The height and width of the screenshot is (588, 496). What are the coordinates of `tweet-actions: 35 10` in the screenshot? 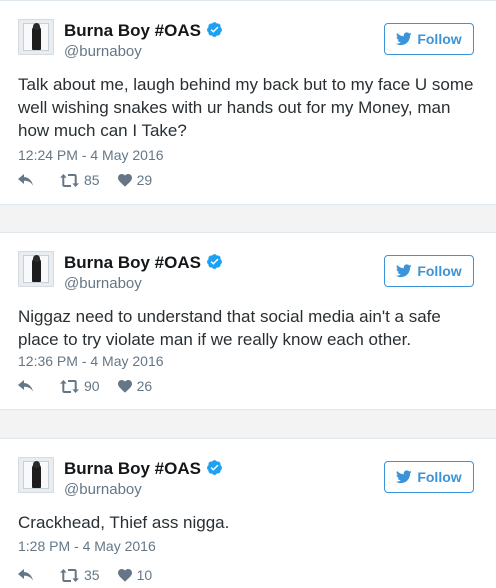 It's located at (85, 575).